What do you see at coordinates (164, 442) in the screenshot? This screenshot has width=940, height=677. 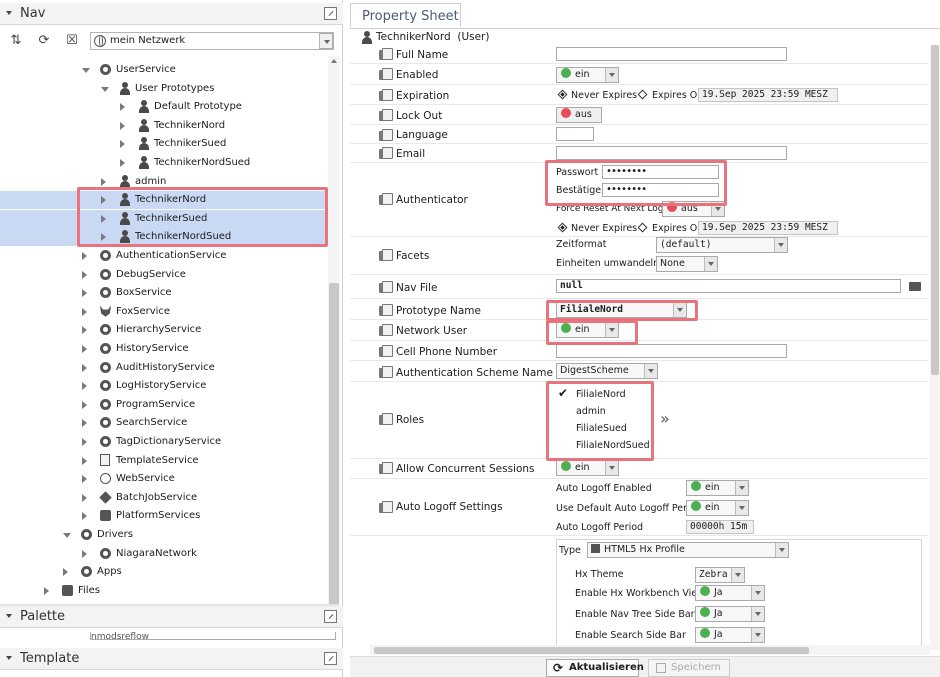 I see `tree-item: TagDictionaryService` at bounding box center [164, 442].